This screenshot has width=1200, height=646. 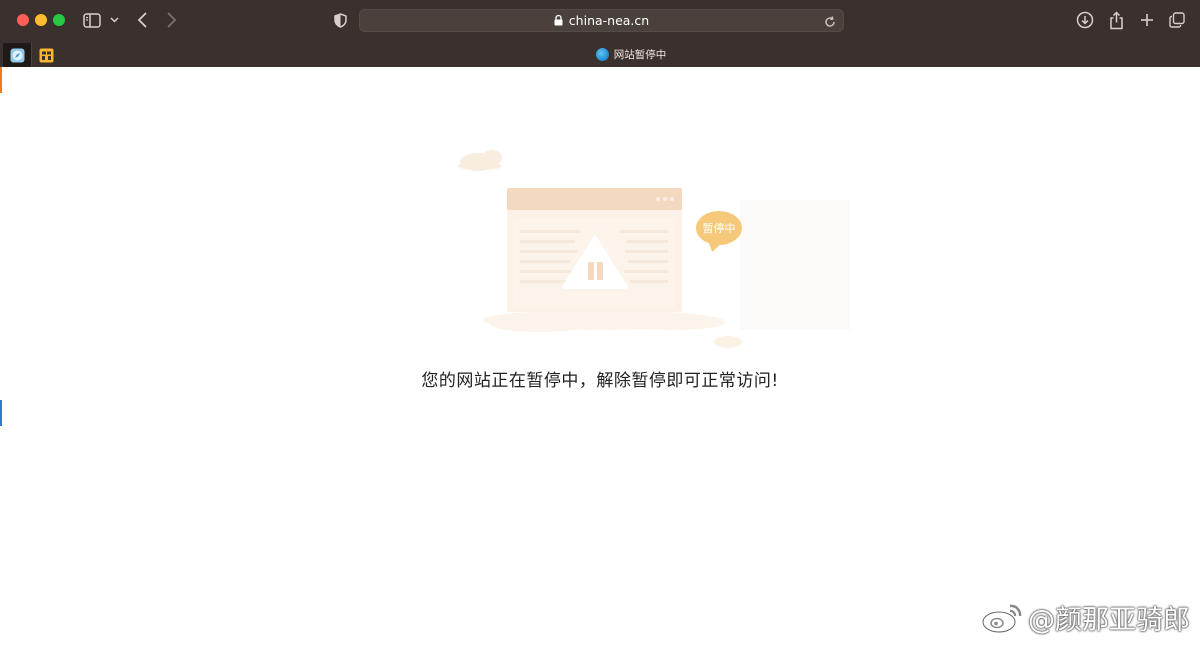 I want to click on lock-icon, so click(x=559, y=20).